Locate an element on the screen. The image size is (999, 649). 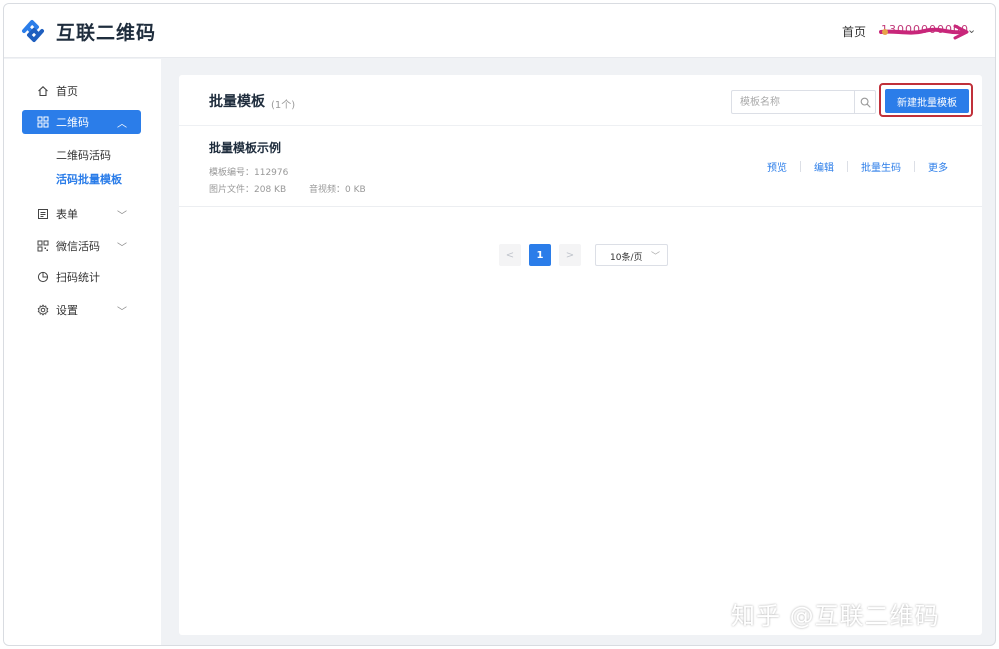
sidebar-item-label: 微信活码 is located at coordinates (78, 246).